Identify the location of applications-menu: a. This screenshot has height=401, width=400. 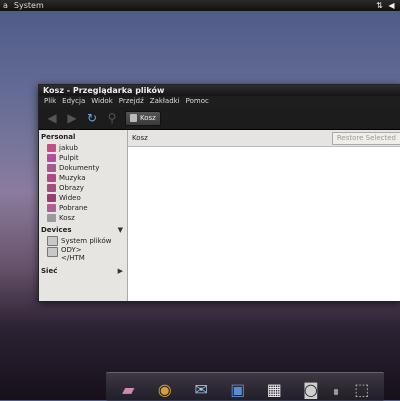
(5, 5).